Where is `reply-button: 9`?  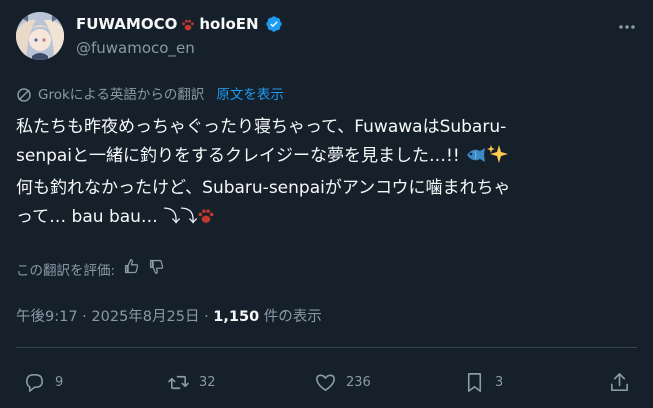
reply-button: 9 is located at coordinates (43, 382).